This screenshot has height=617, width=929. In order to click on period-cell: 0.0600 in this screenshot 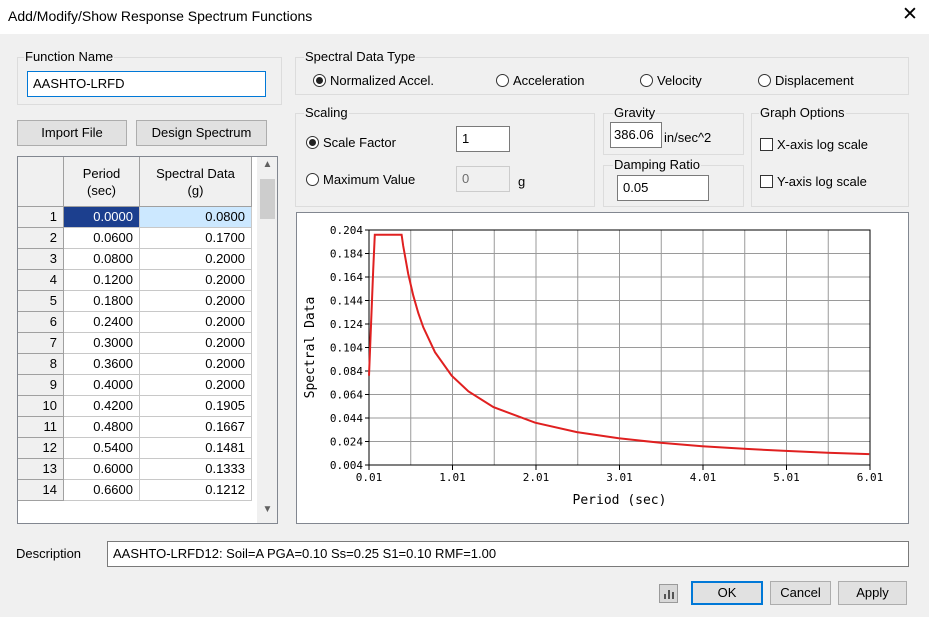, I will do `click(102, 238)`.